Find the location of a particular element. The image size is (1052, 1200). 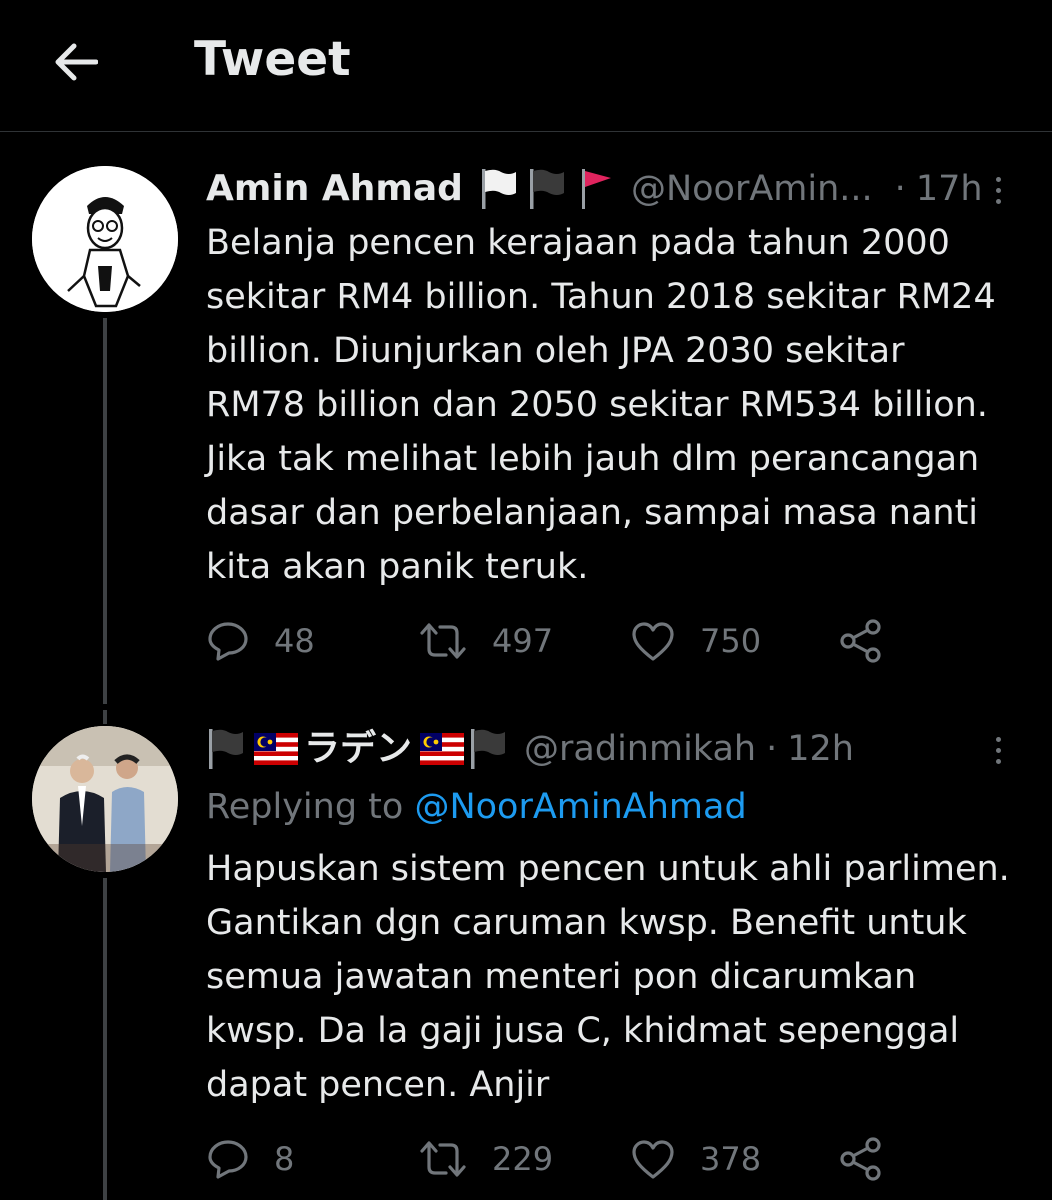

like-count: 750 is located at coordinates (731, 641).